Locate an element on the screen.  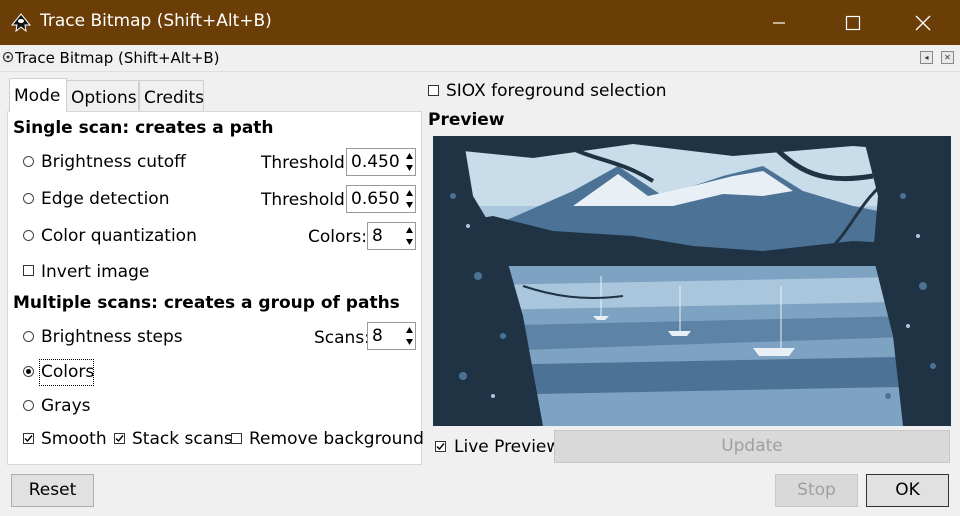
smooth-checkbox is located at coordinates (28, 438).